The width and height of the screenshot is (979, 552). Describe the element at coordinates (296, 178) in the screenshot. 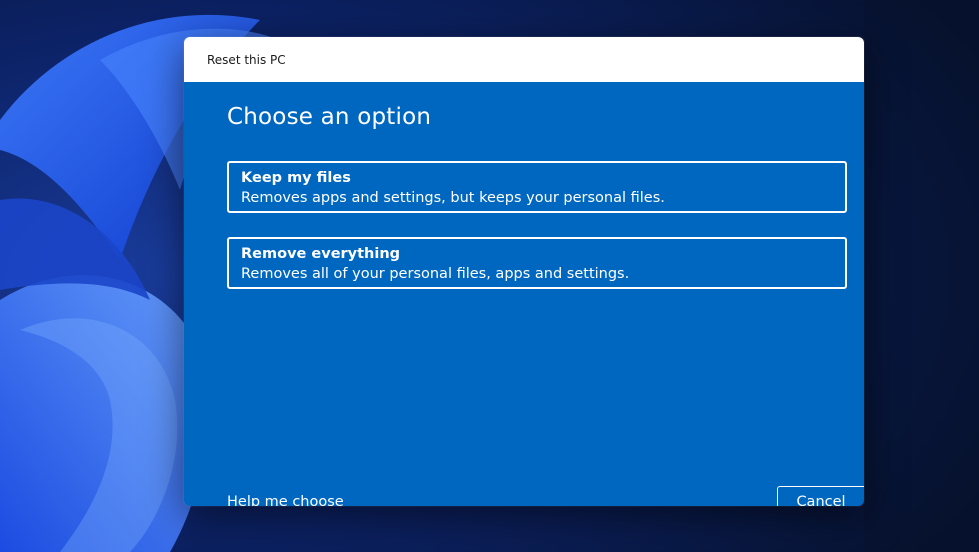

I see `option-title: Keep my files` at that location.